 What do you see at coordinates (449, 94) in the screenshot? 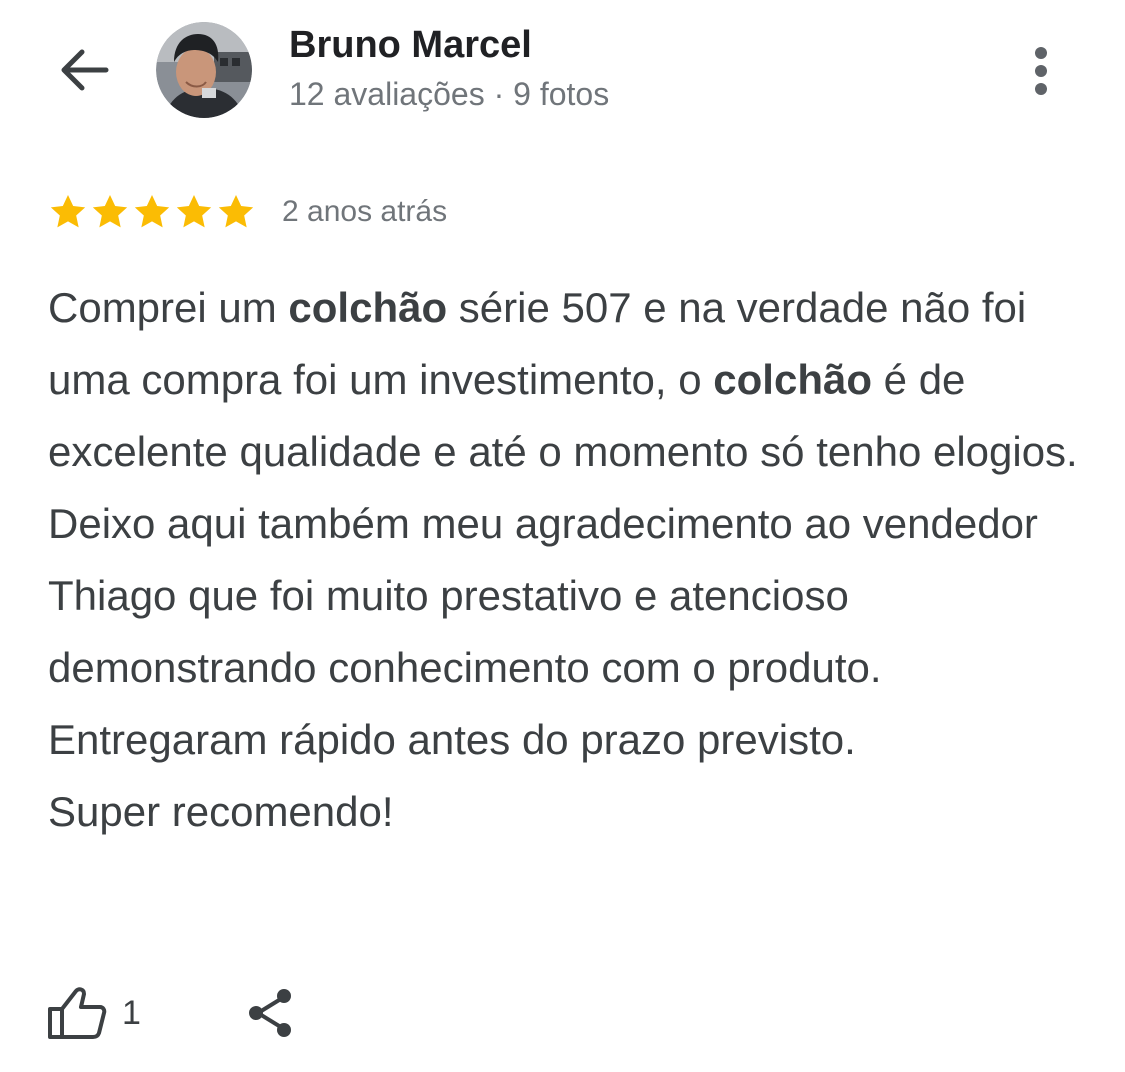
I see `reviewer-meta: 12 avaliações · 9 fotos` at bounding box center [449, 94].